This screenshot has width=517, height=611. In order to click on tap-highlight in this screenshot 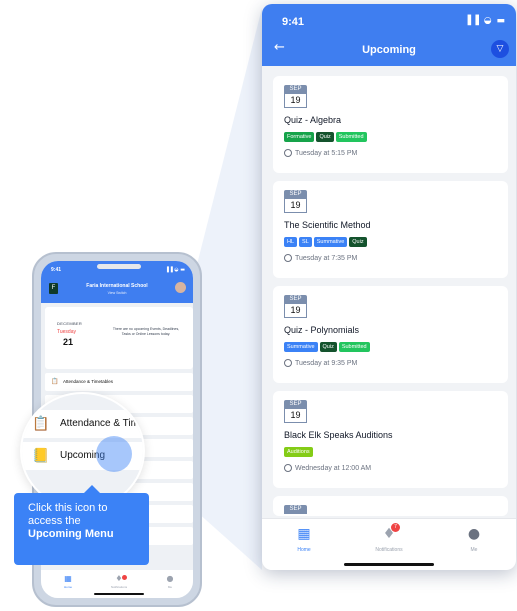, I will do `click(114, 454)`.